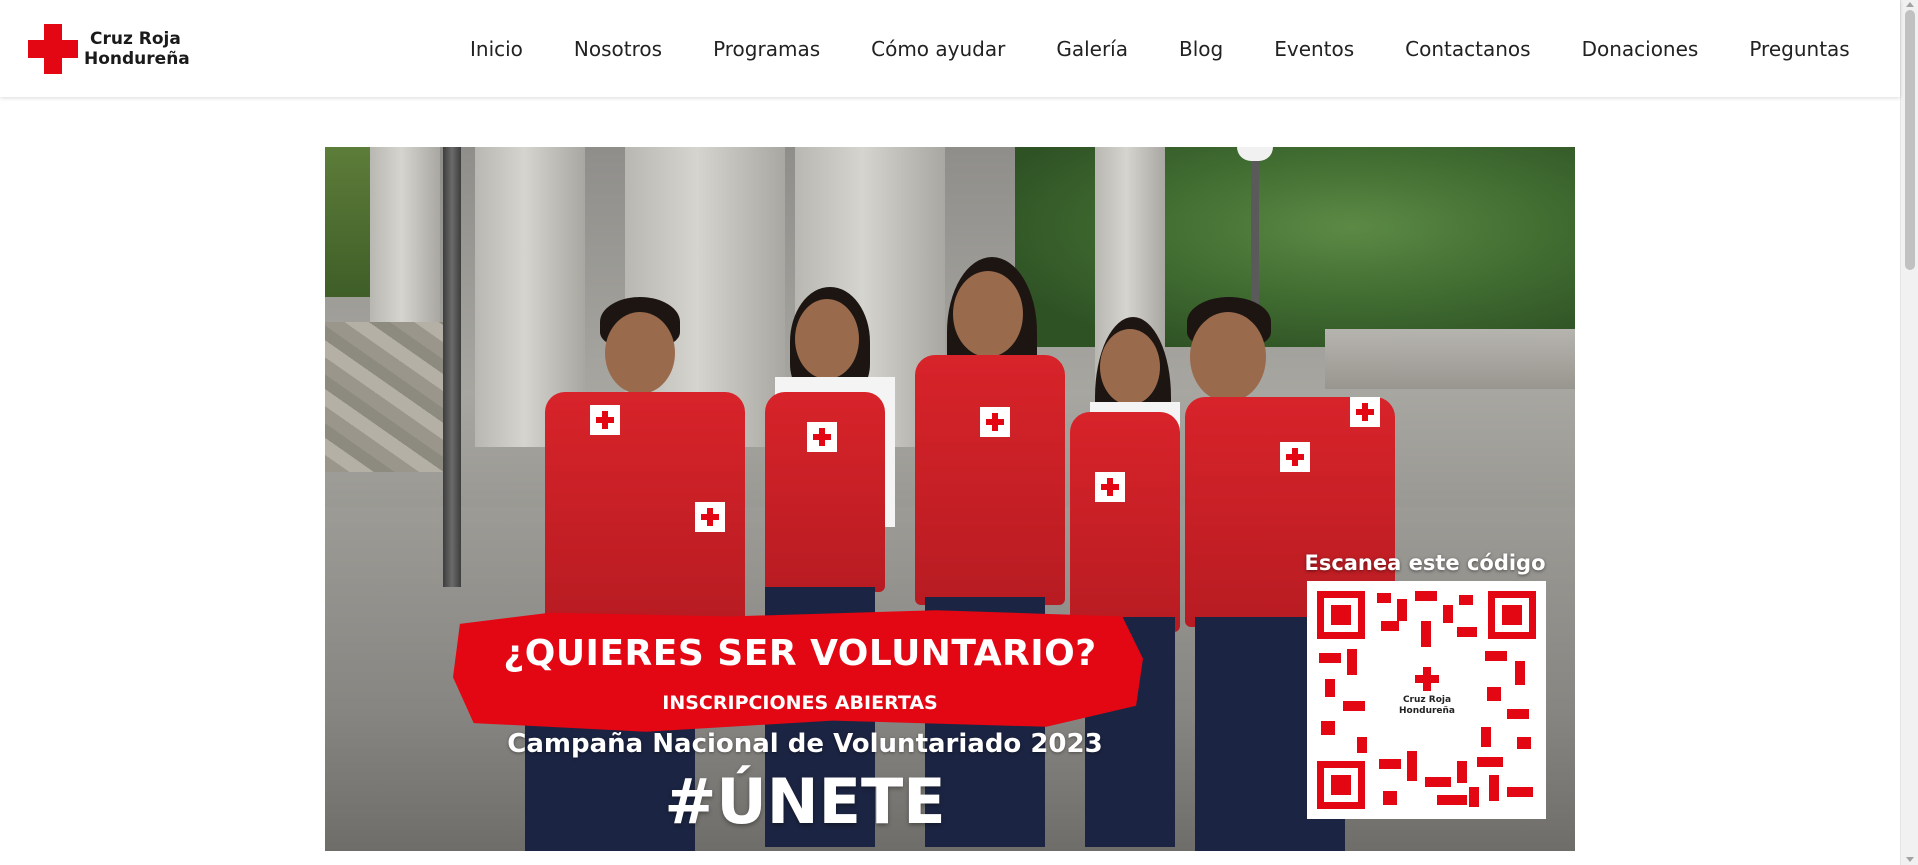 This screenshot has width=1918, height=865. What do you see at coordinates (496, 49) in the screenshot?
I see `nav-item-inicio: Inicio` at bounding box center [496, 49].